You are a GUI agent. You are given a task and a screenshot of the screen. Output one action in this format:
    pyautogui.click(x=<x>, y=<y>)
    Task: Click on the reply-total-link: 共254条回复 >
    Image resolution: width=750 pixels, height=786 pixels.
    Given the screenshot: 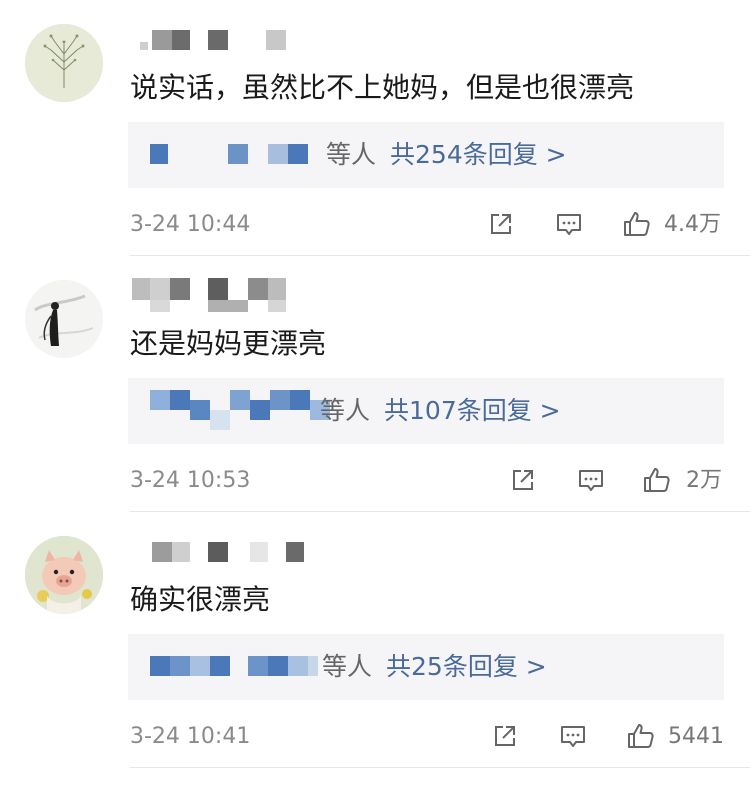 What is the action you would take?
    pyautogui.click(x=478, y=154)
    